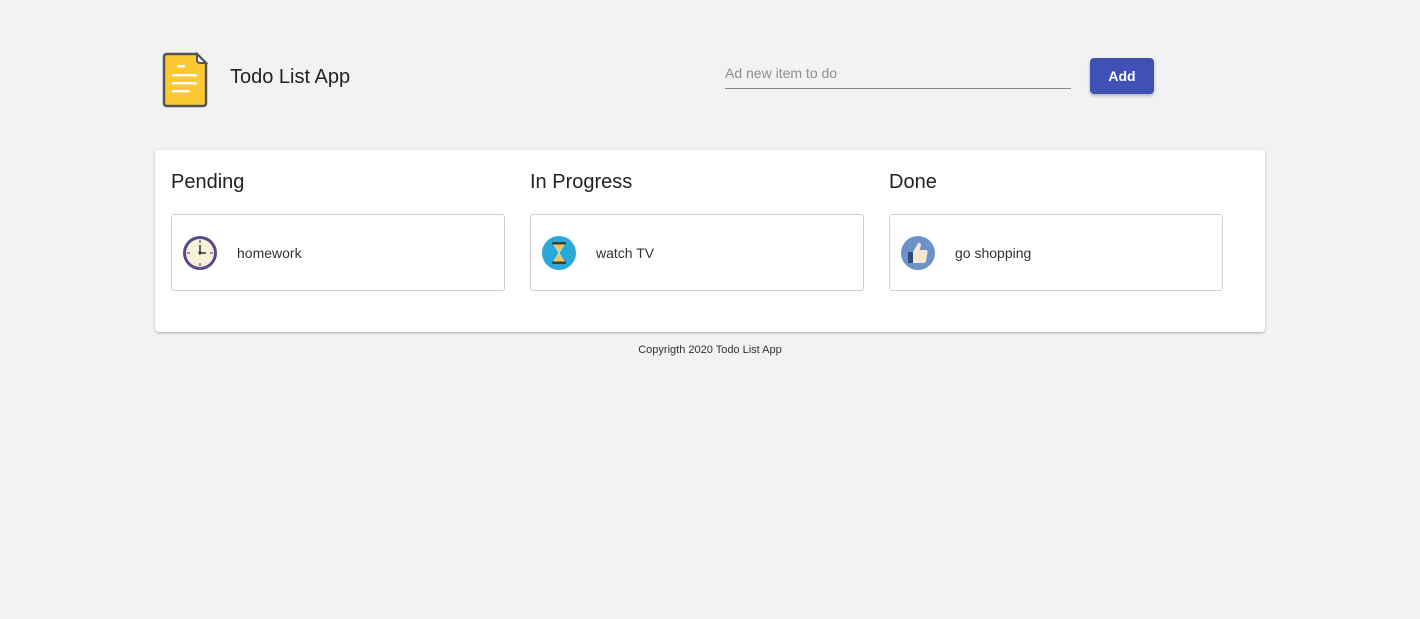  What do you see at coordinates (208, 182) in the screenshot?
I see `column-title: Pending` at bounding box center [208, 182].